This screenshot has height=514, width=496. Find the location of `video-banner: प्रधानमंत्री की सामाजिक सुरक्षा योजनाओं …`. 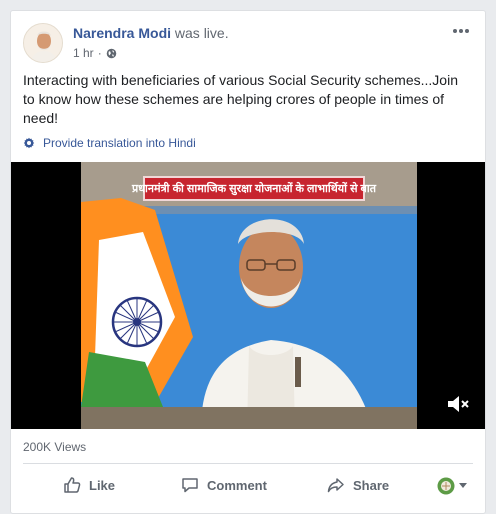

video-banner: प्रधानमंत्री की सामाजिक सुरक्षा योजनाओं … is located at coordinates (254, 188).